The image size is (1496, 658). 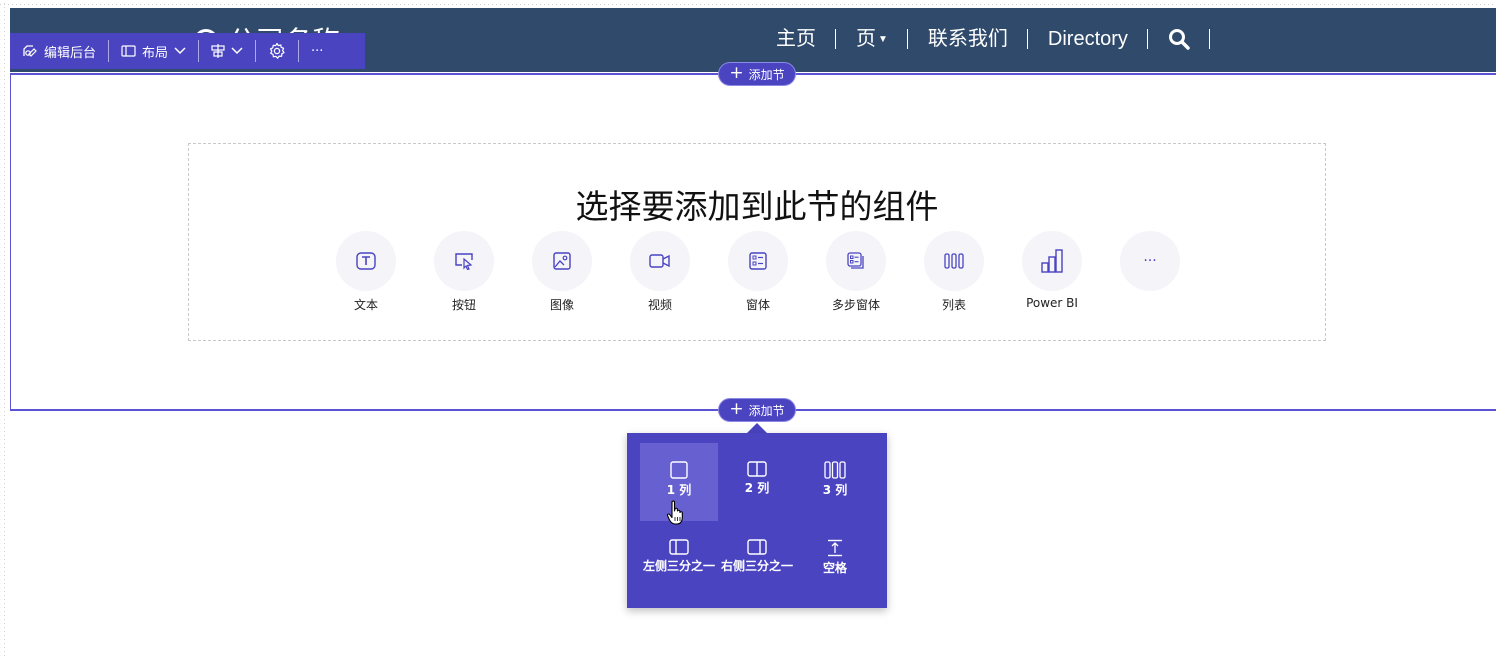 I want to click on component-label: Power BI, so click(x=1052, y=303).